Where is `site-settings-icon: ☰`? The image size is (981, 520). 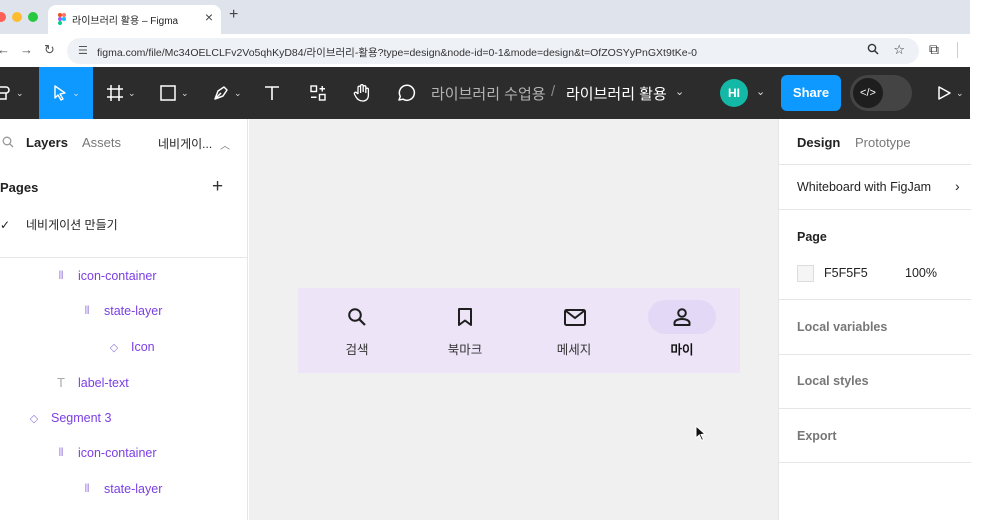 site-settings-icon: ☰ is located at coordinates (83, 50).